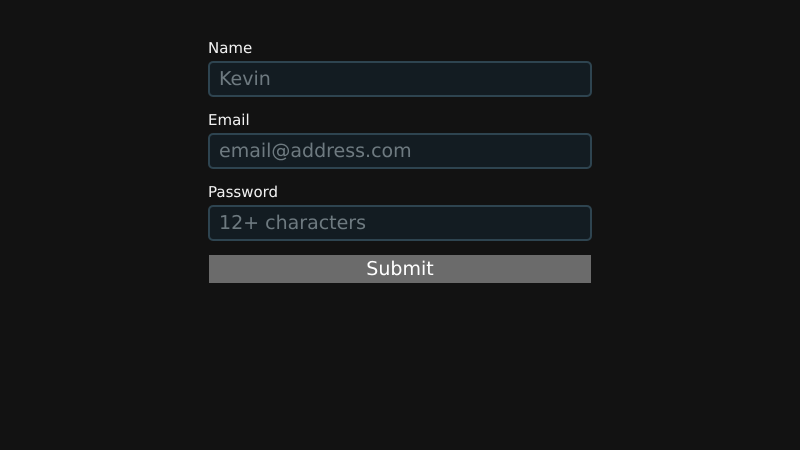  Describe the element at coordinates (230, 48) in the screenshot. I see `field-label: Name` at that location.